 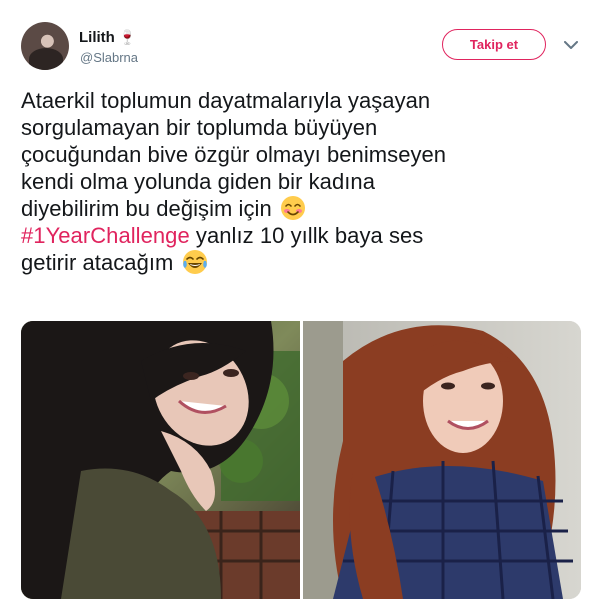 I want to click on tweet-text-line-5: #1YearChallenge yanlız 10 yıllk baya ses, so click(x=303, y=235).